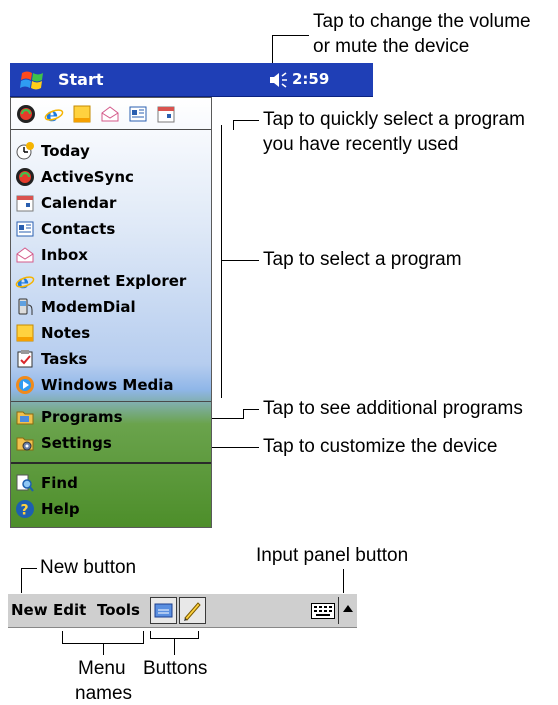  I want to click on menu-item-label: Notes, so click(66, 333).